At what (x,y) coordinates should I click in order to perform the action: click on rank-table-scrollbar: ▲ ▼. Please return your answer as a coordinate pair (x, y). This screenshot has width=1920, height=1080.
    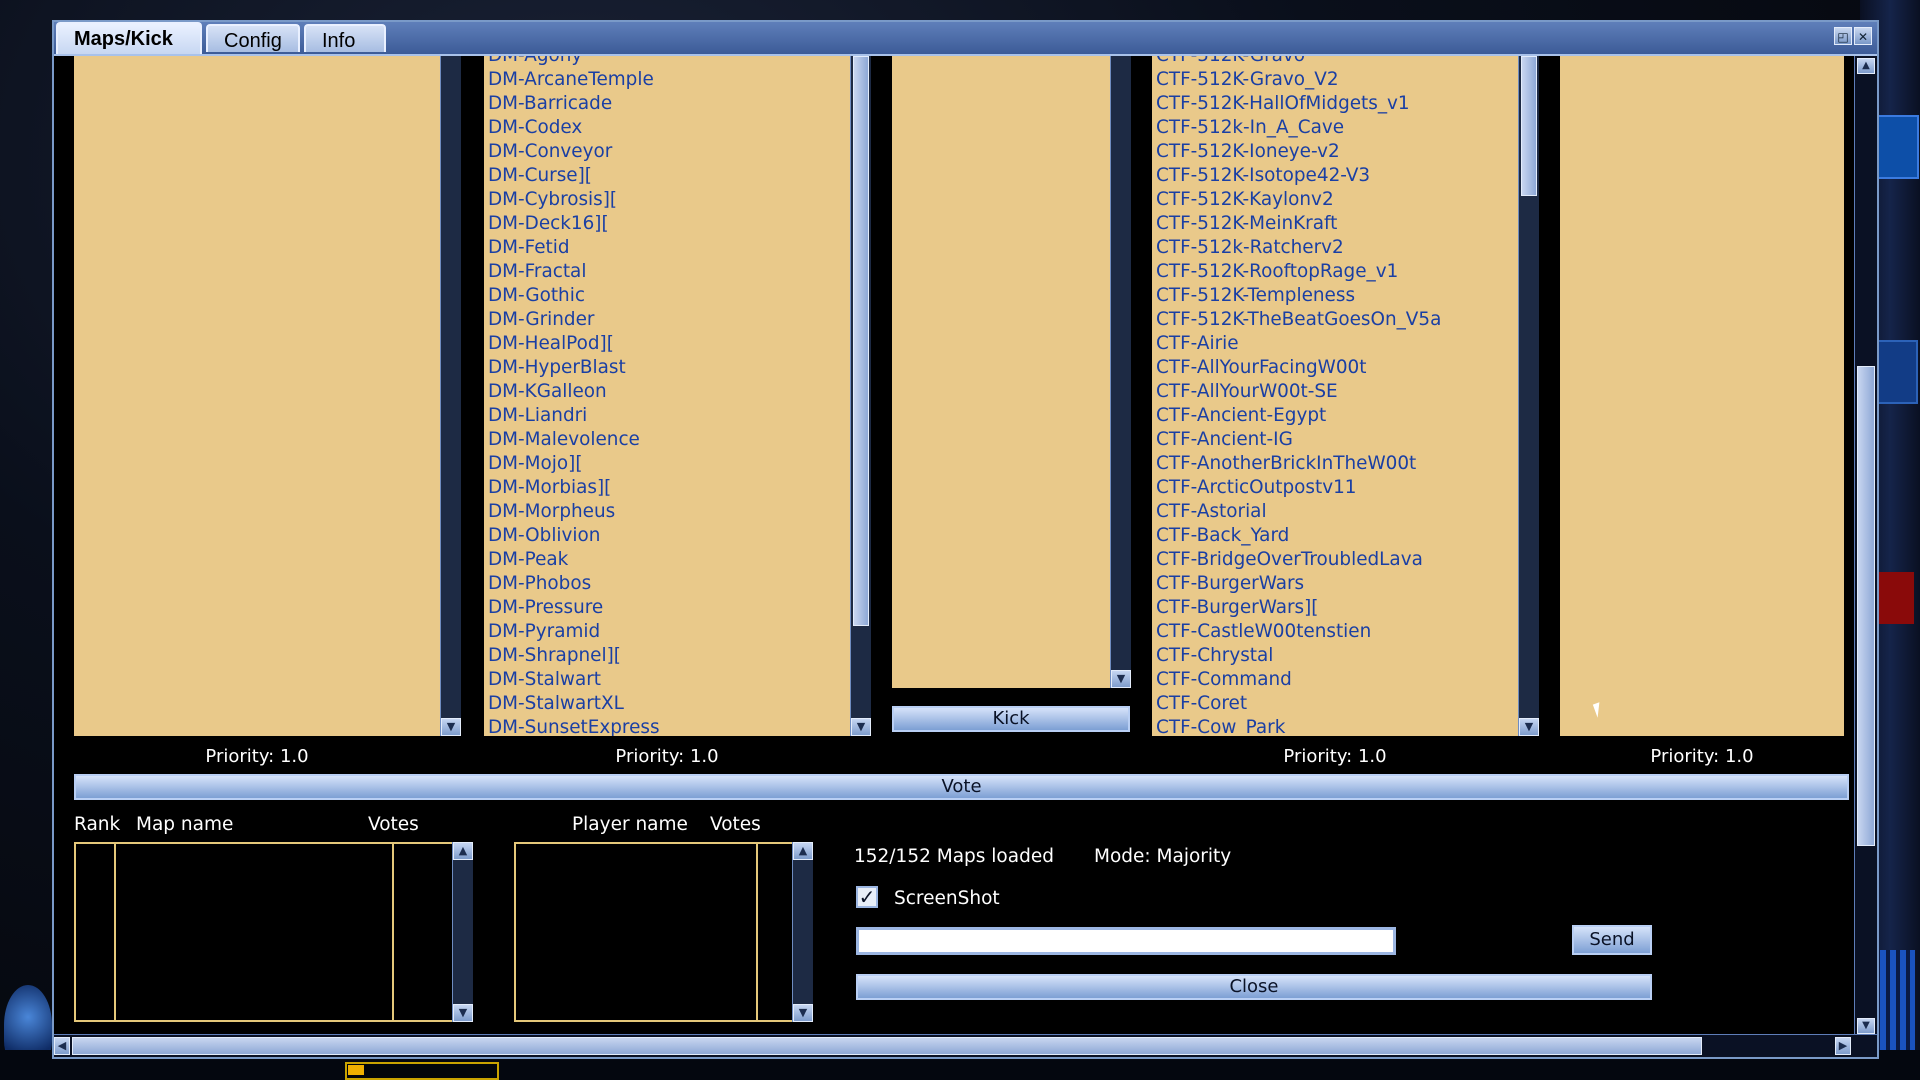
    Looking at the image, I should click on (462, 932).